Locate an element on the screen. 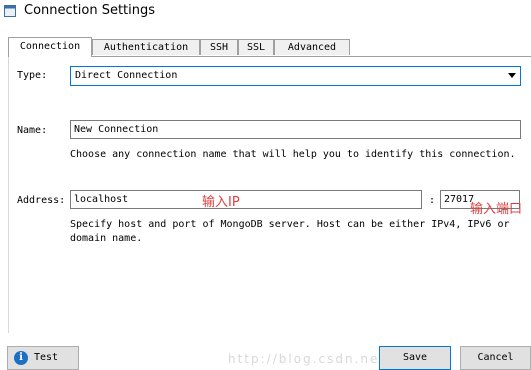 This screenshot has height=370, width=531. test-button: i Test is located at coordinates (43, 358).